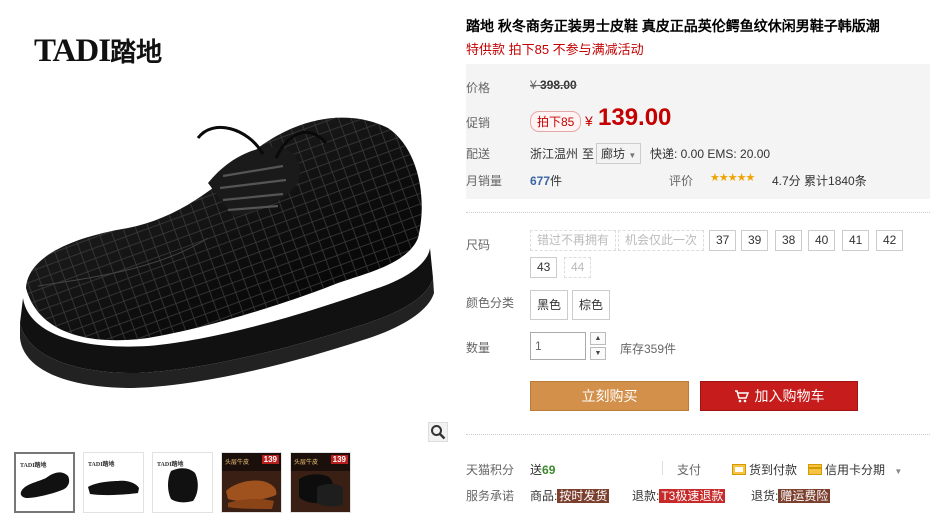 The width and height of the screenshot is (930, 527). Describe the element at coordinates (662, 468) in the screenshot. I see `divider-vertical` at that location.